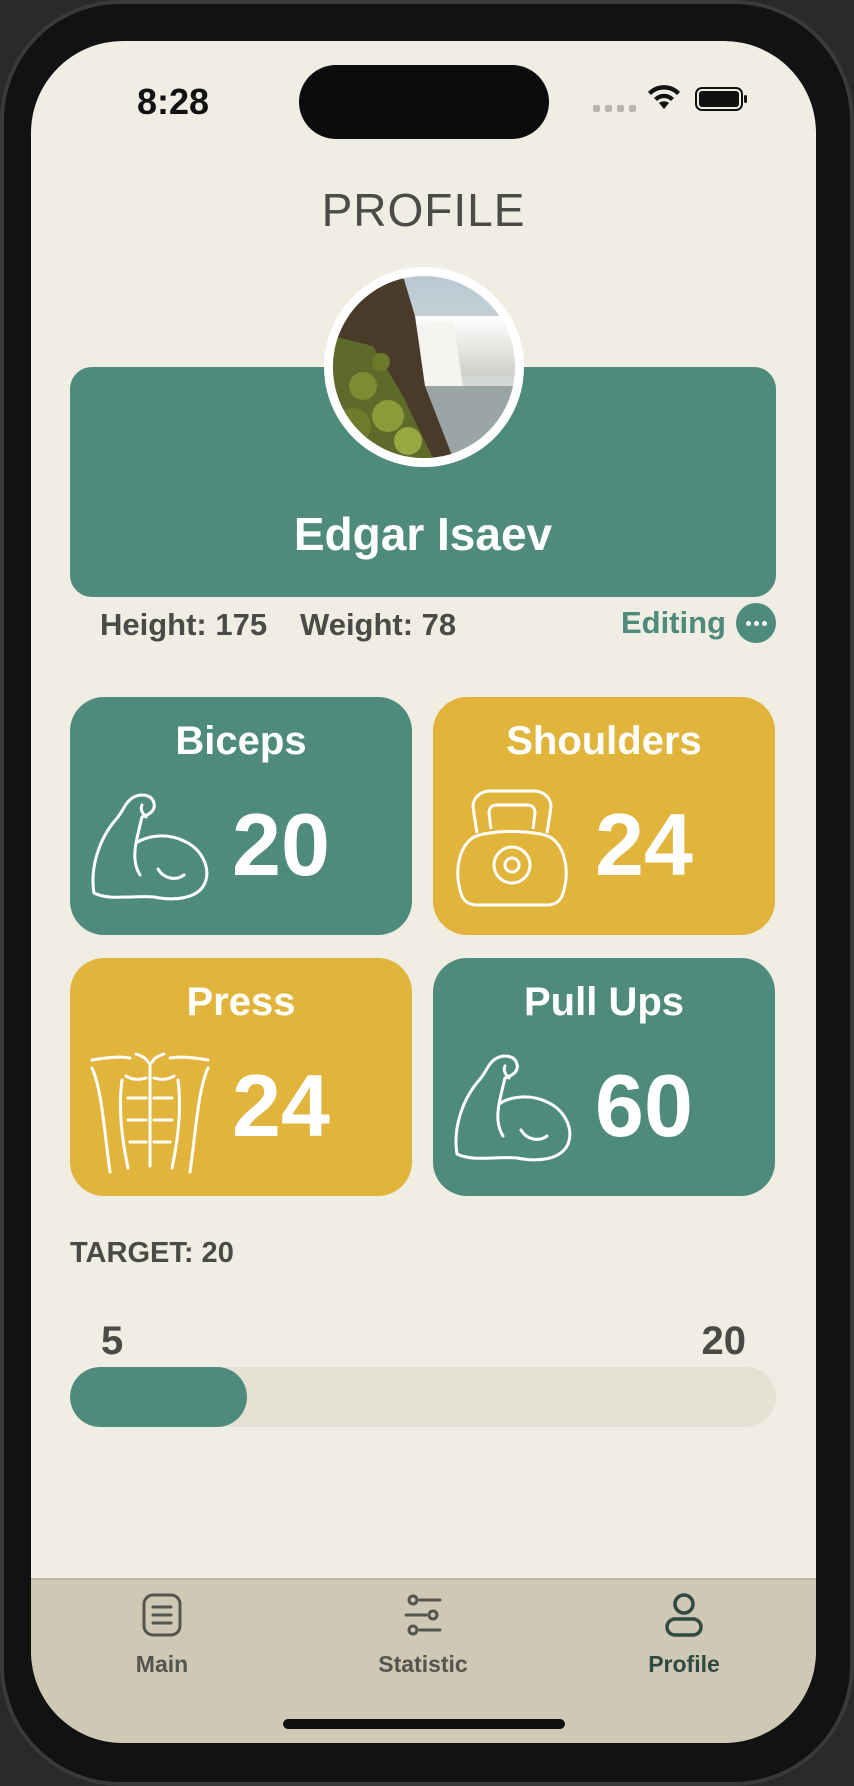 This screenshot has width=854, height=1786. I want to click on tile-press: Press 24, so click(241, 1077).